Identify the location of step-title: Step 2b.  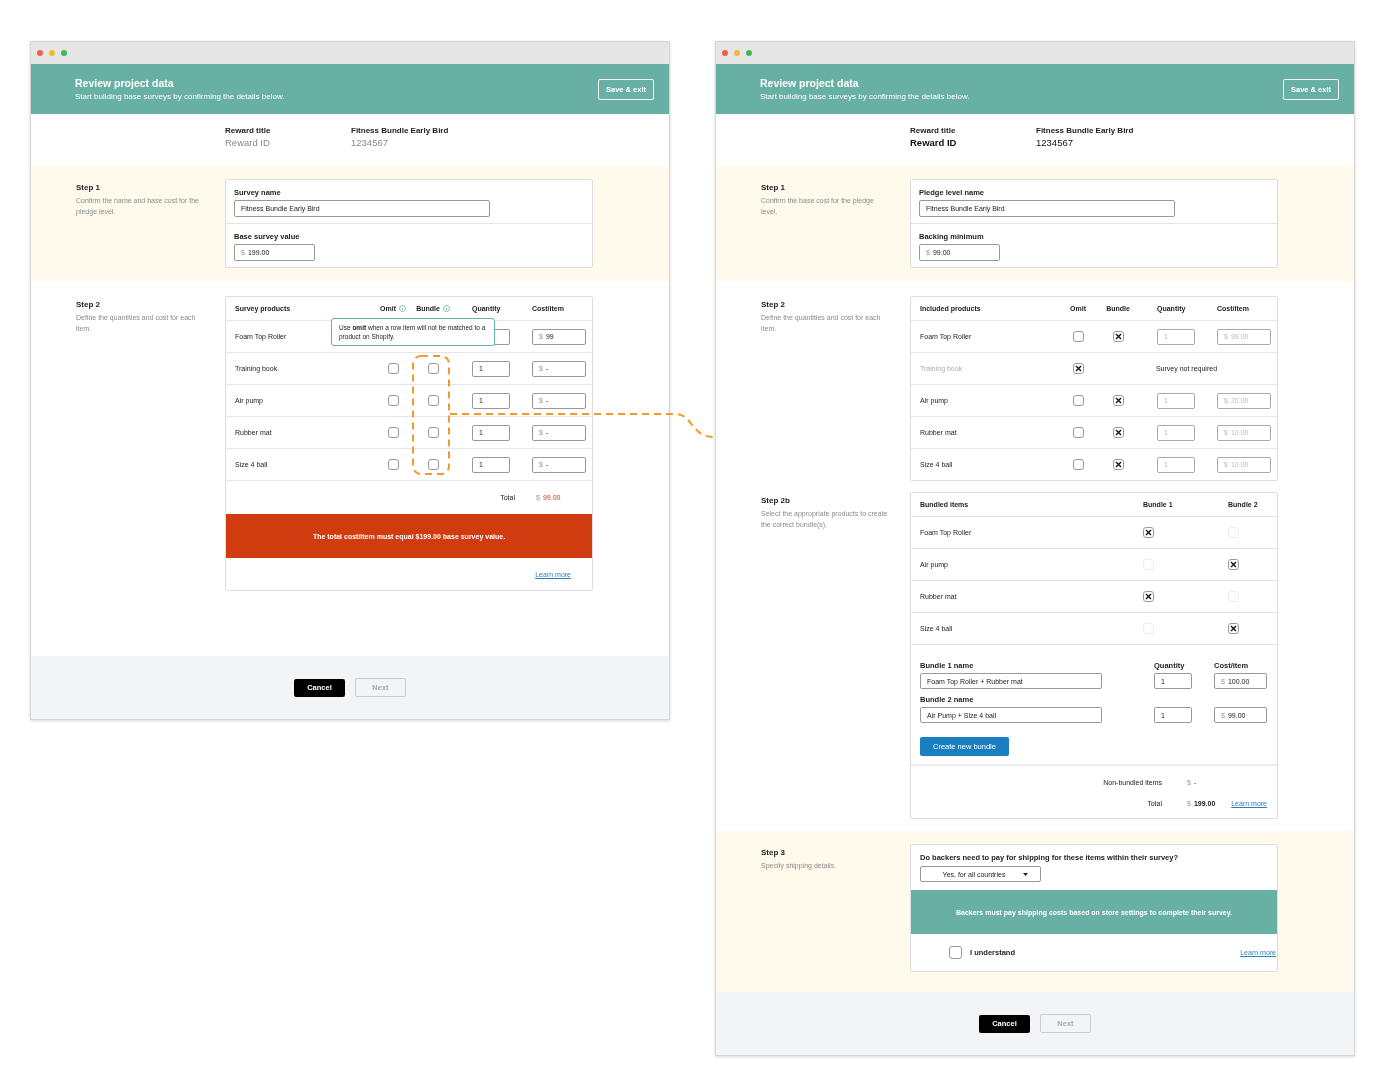
(776, 500).